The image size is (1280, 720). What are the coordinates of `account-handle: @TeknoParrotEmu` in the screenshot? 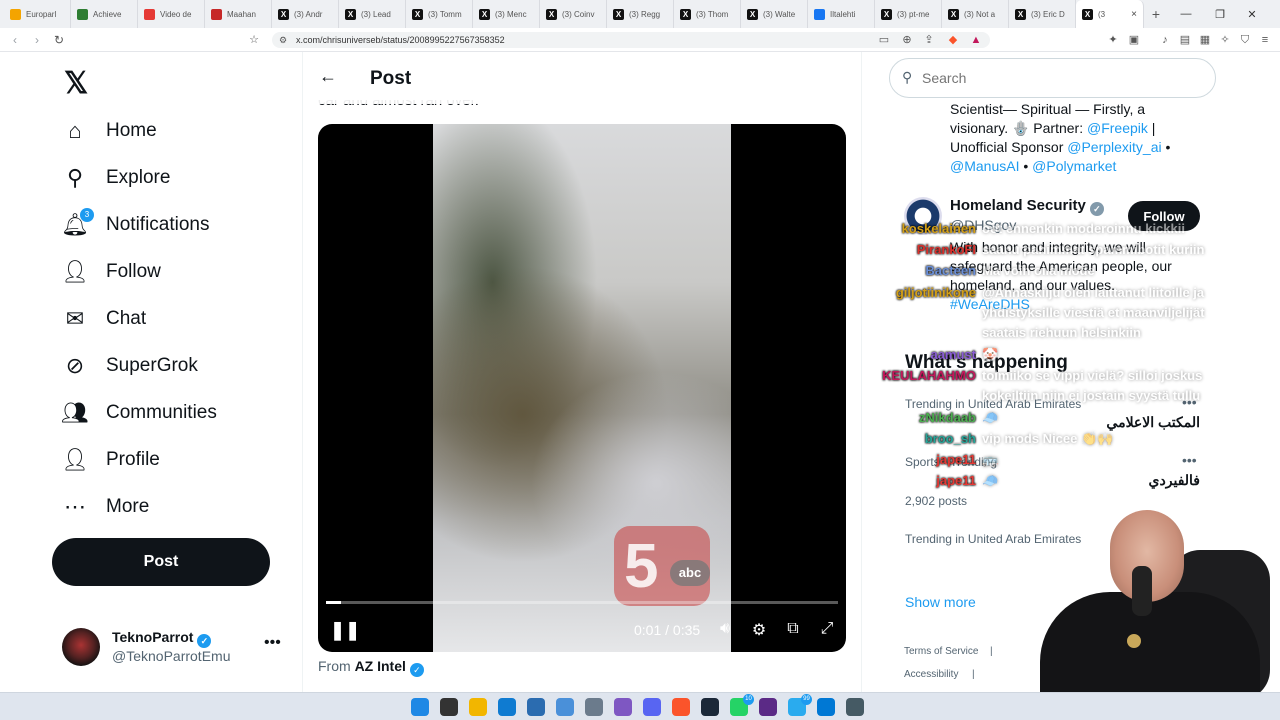 It's located at (171, 656).